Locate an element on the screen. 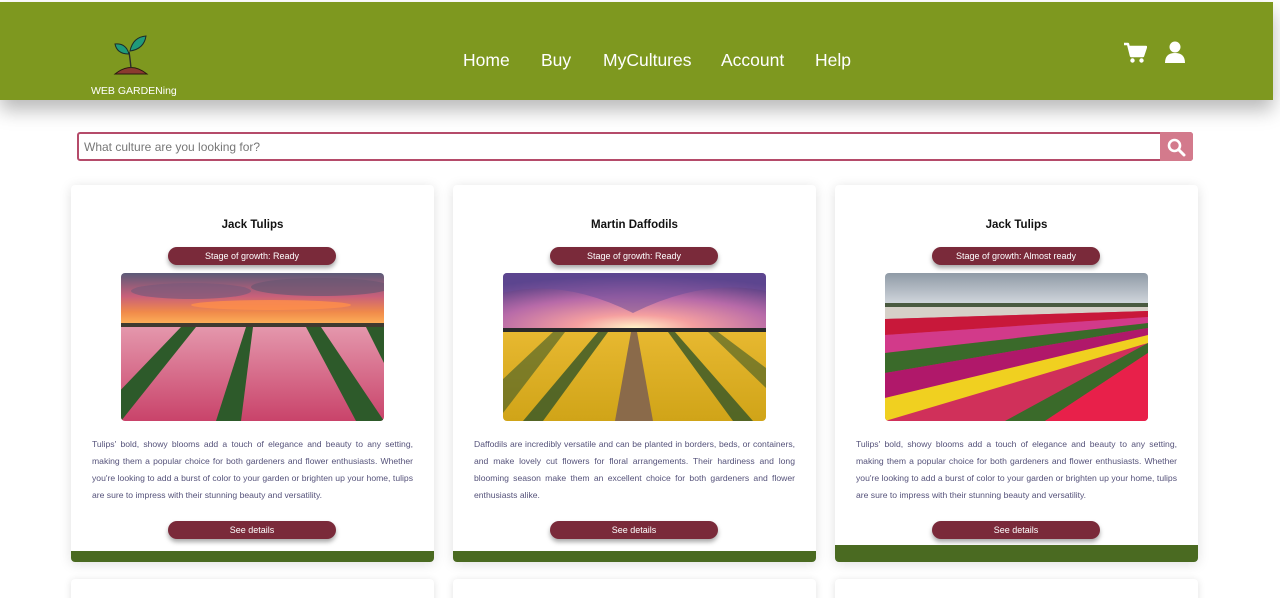 The width and height of the screenshot is (1280, 598). stage-badge: Stage of growth: Almost ready is located at coordinates (1016, 256).